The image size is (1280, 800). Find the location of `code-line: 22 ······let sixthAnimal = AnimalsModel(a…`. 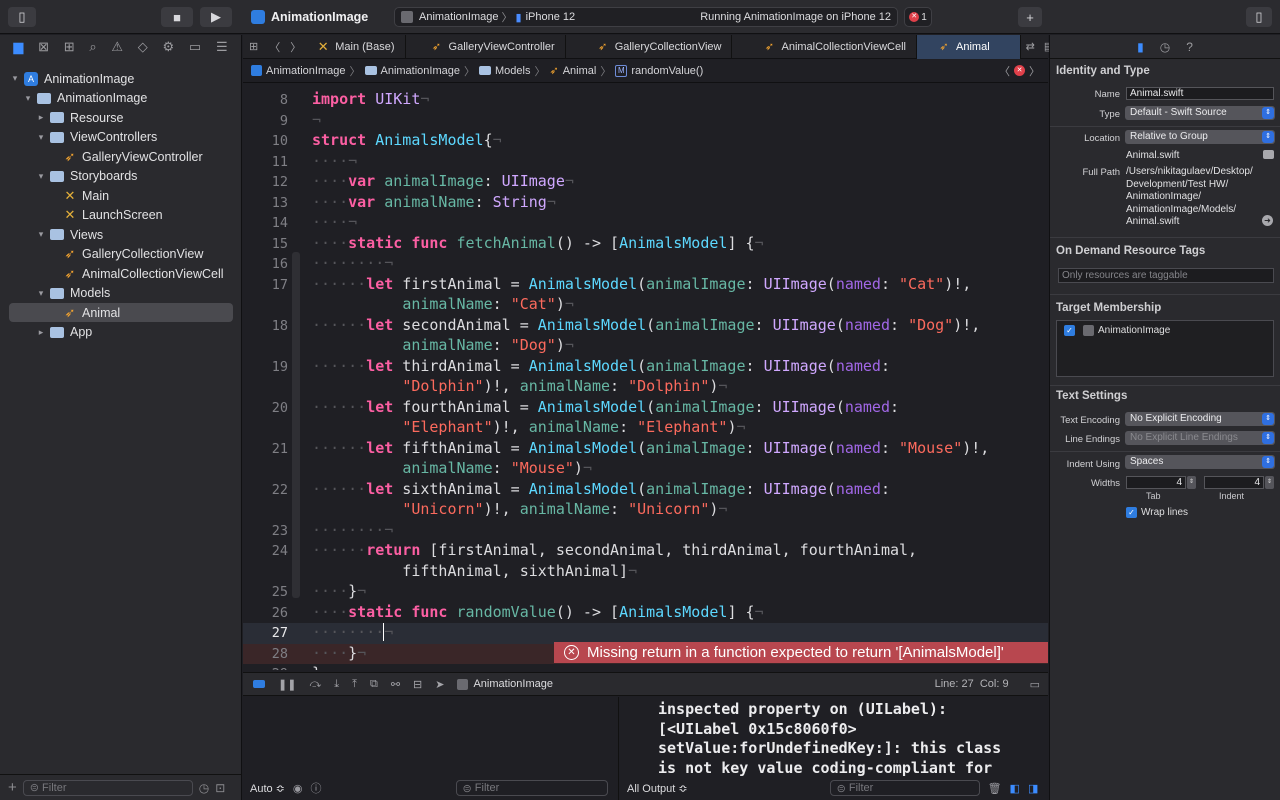

code-line: 22 ······let sixthAnimal = AnimalsModel(a… is located at coordinates (645, 500).